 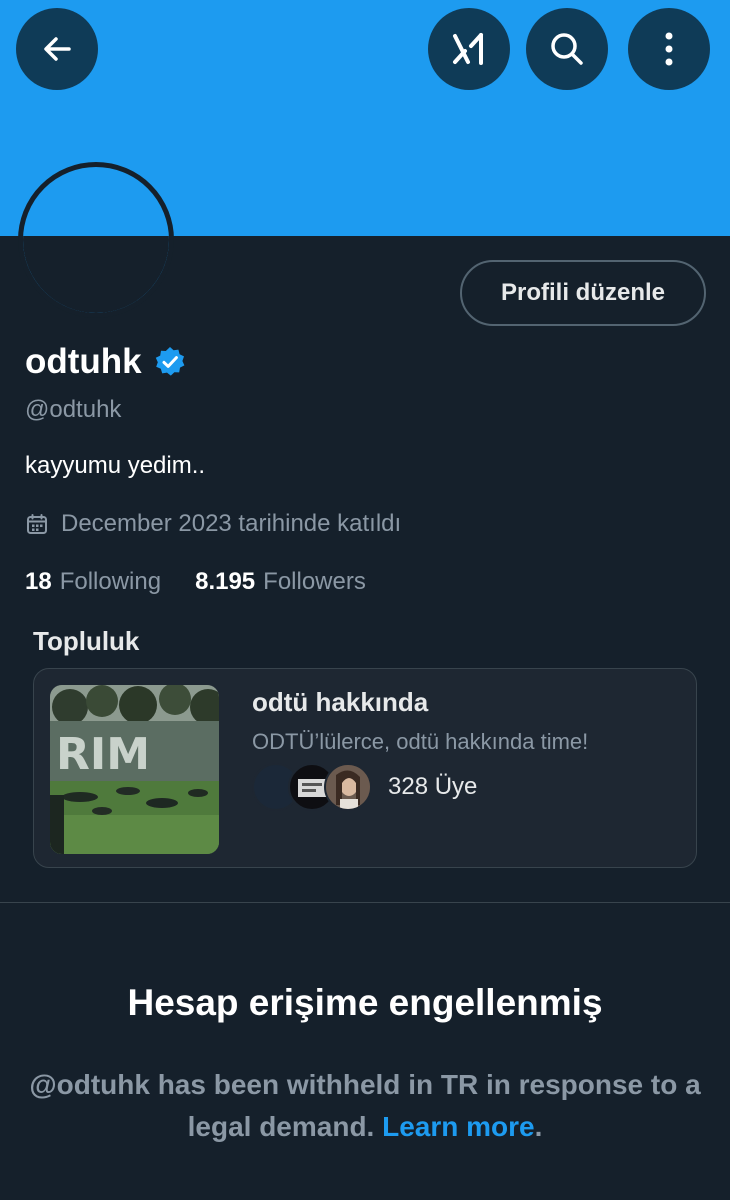 What do you see at coordinates (170, 361) in the screenshot?
I see `verified-badge-icon` at bounding box center [170, 361].